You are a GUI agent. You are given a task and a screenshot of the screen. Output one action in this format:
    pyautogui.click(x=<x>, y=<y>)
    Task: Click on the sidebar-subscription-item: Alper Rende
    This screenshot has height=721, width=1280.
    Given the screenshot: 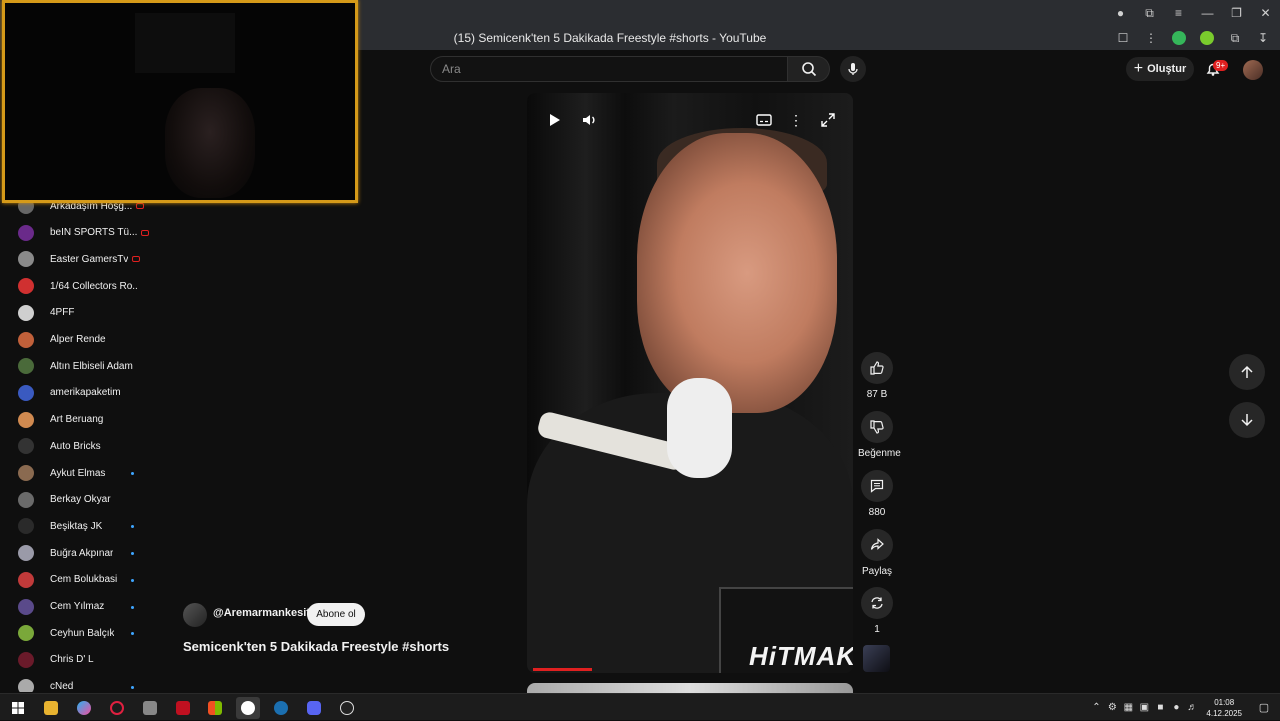 What is the action you would take?
    pyautogui.click(x=88, y=340)
    